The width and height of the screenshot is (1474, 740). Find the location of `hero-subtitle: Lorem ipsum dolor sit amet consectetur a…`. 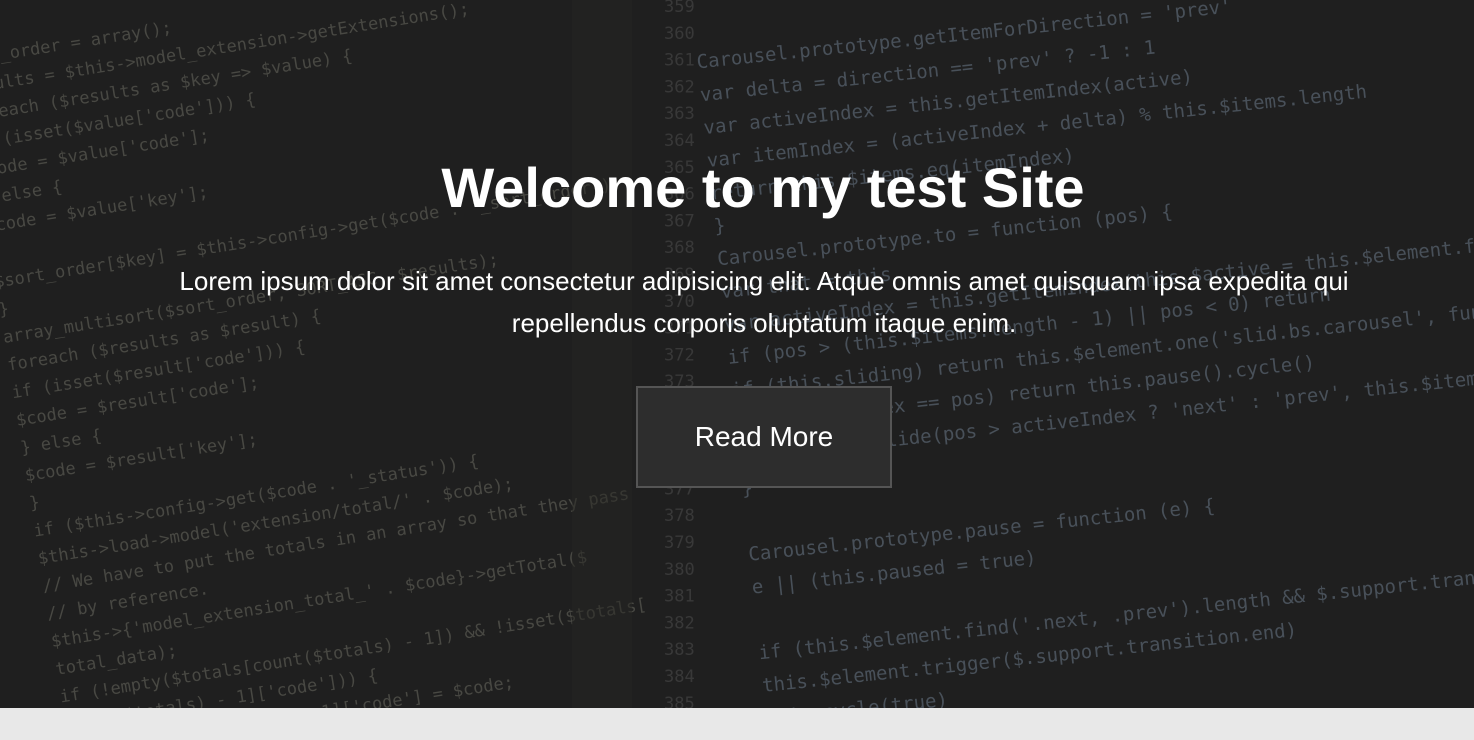

hero-subtitle: Lorem ipsum dolor sit amet consectetur a… is located at coordinates (764, 302).